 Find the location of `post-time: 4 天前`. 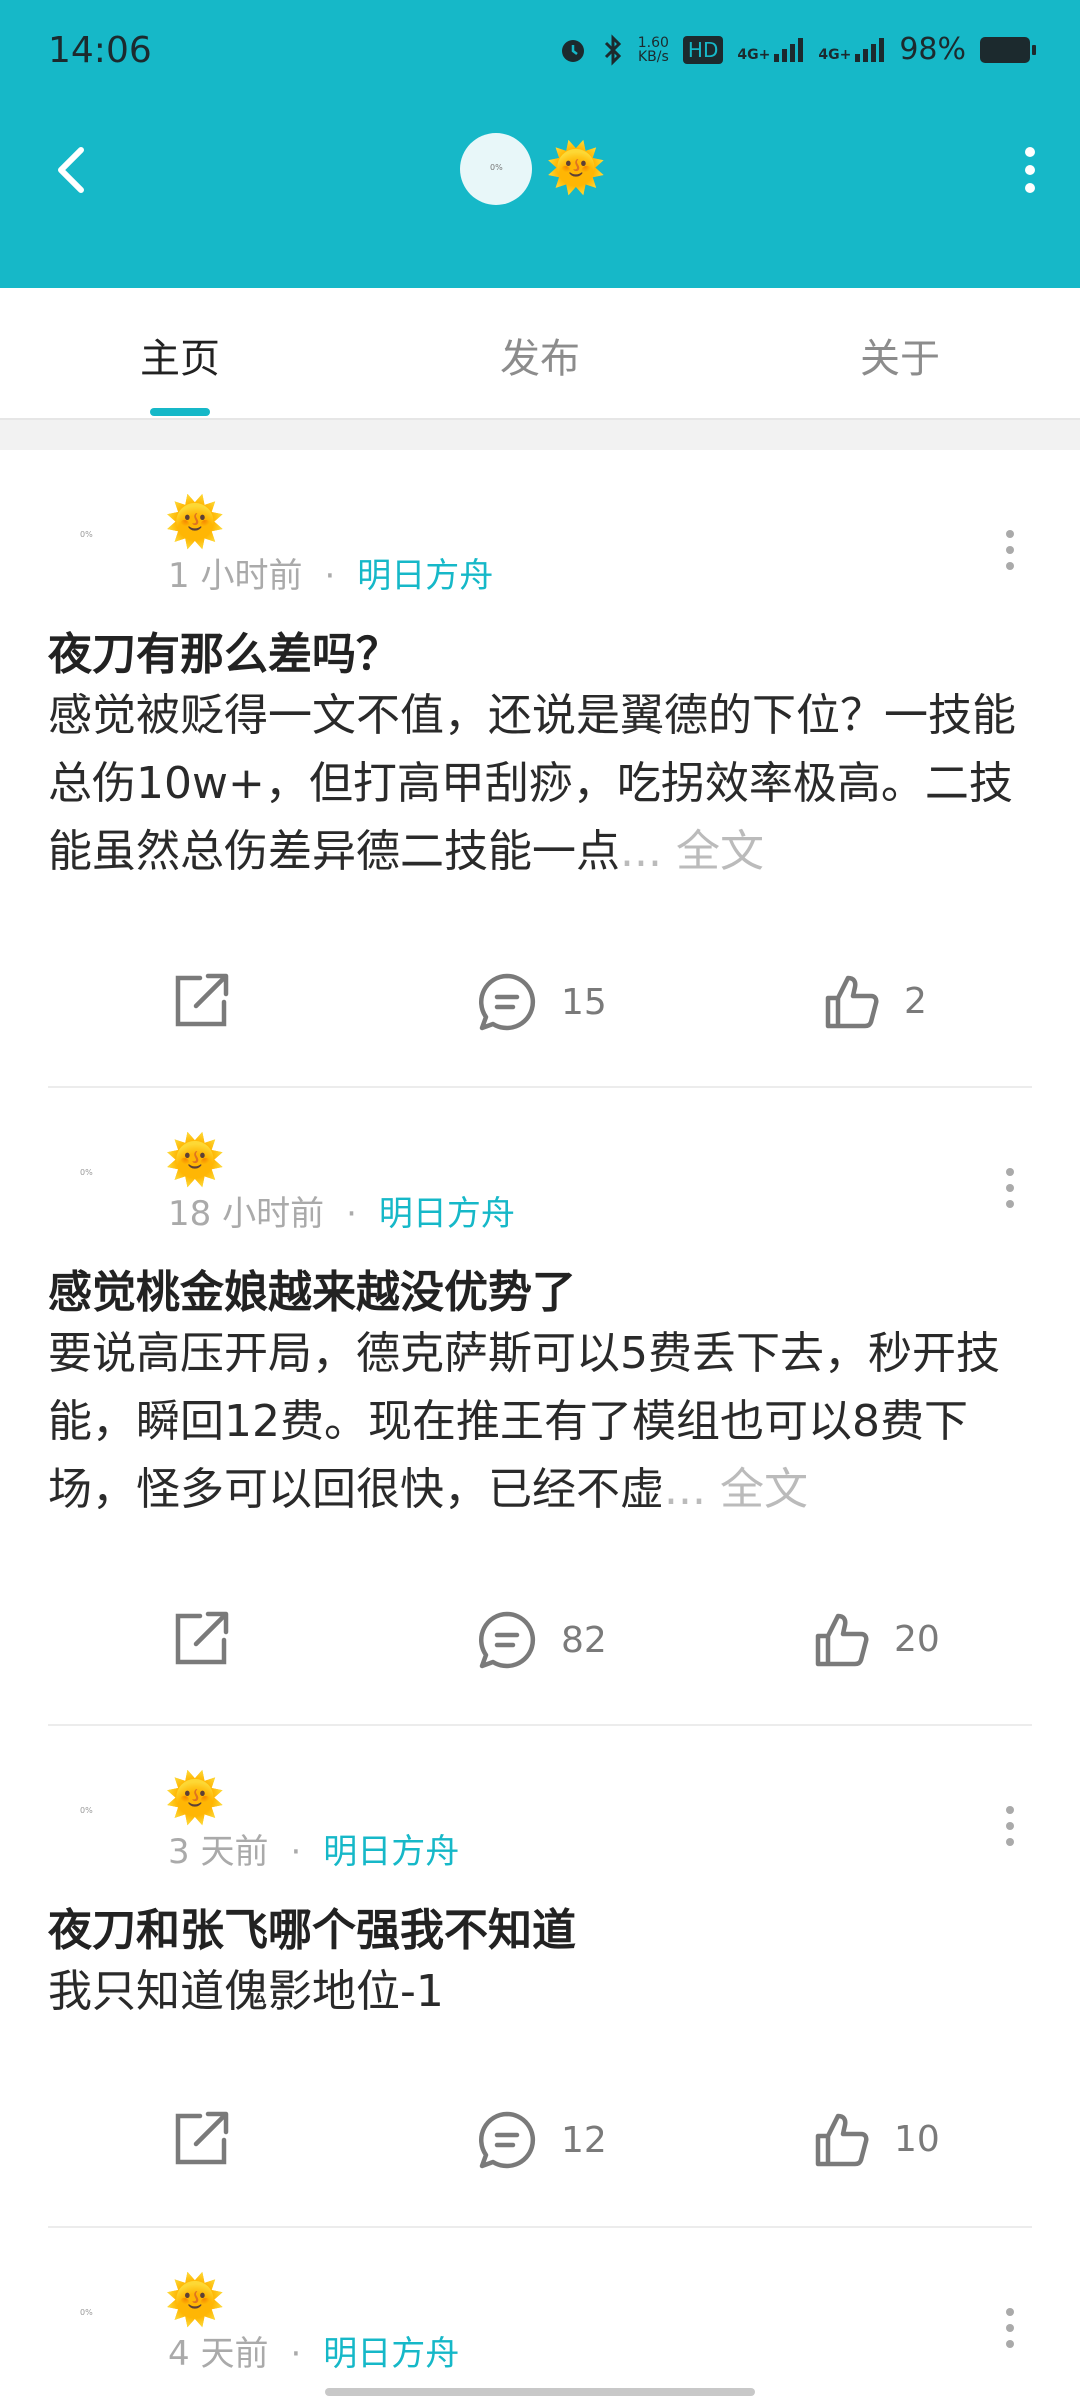

post-time: 4 天前 is located at coordinates (218, 2354).